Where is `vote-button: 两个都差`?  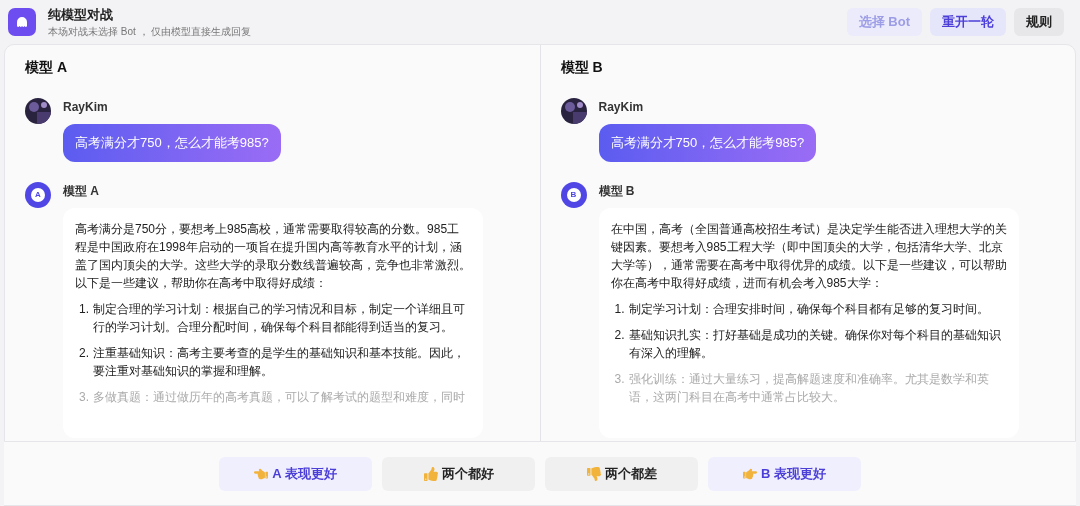
vote-button: 两个都差 is located at coordinates (621, 473).